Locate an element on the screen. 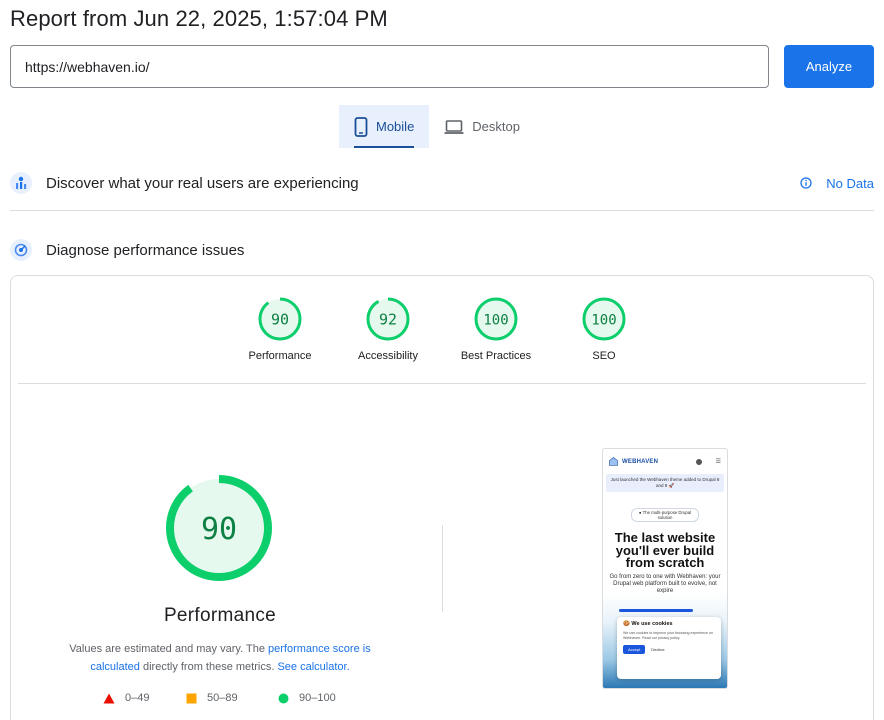 This screenshot has height=720, width=884. circle-icon is located at coordinates (283, 698).